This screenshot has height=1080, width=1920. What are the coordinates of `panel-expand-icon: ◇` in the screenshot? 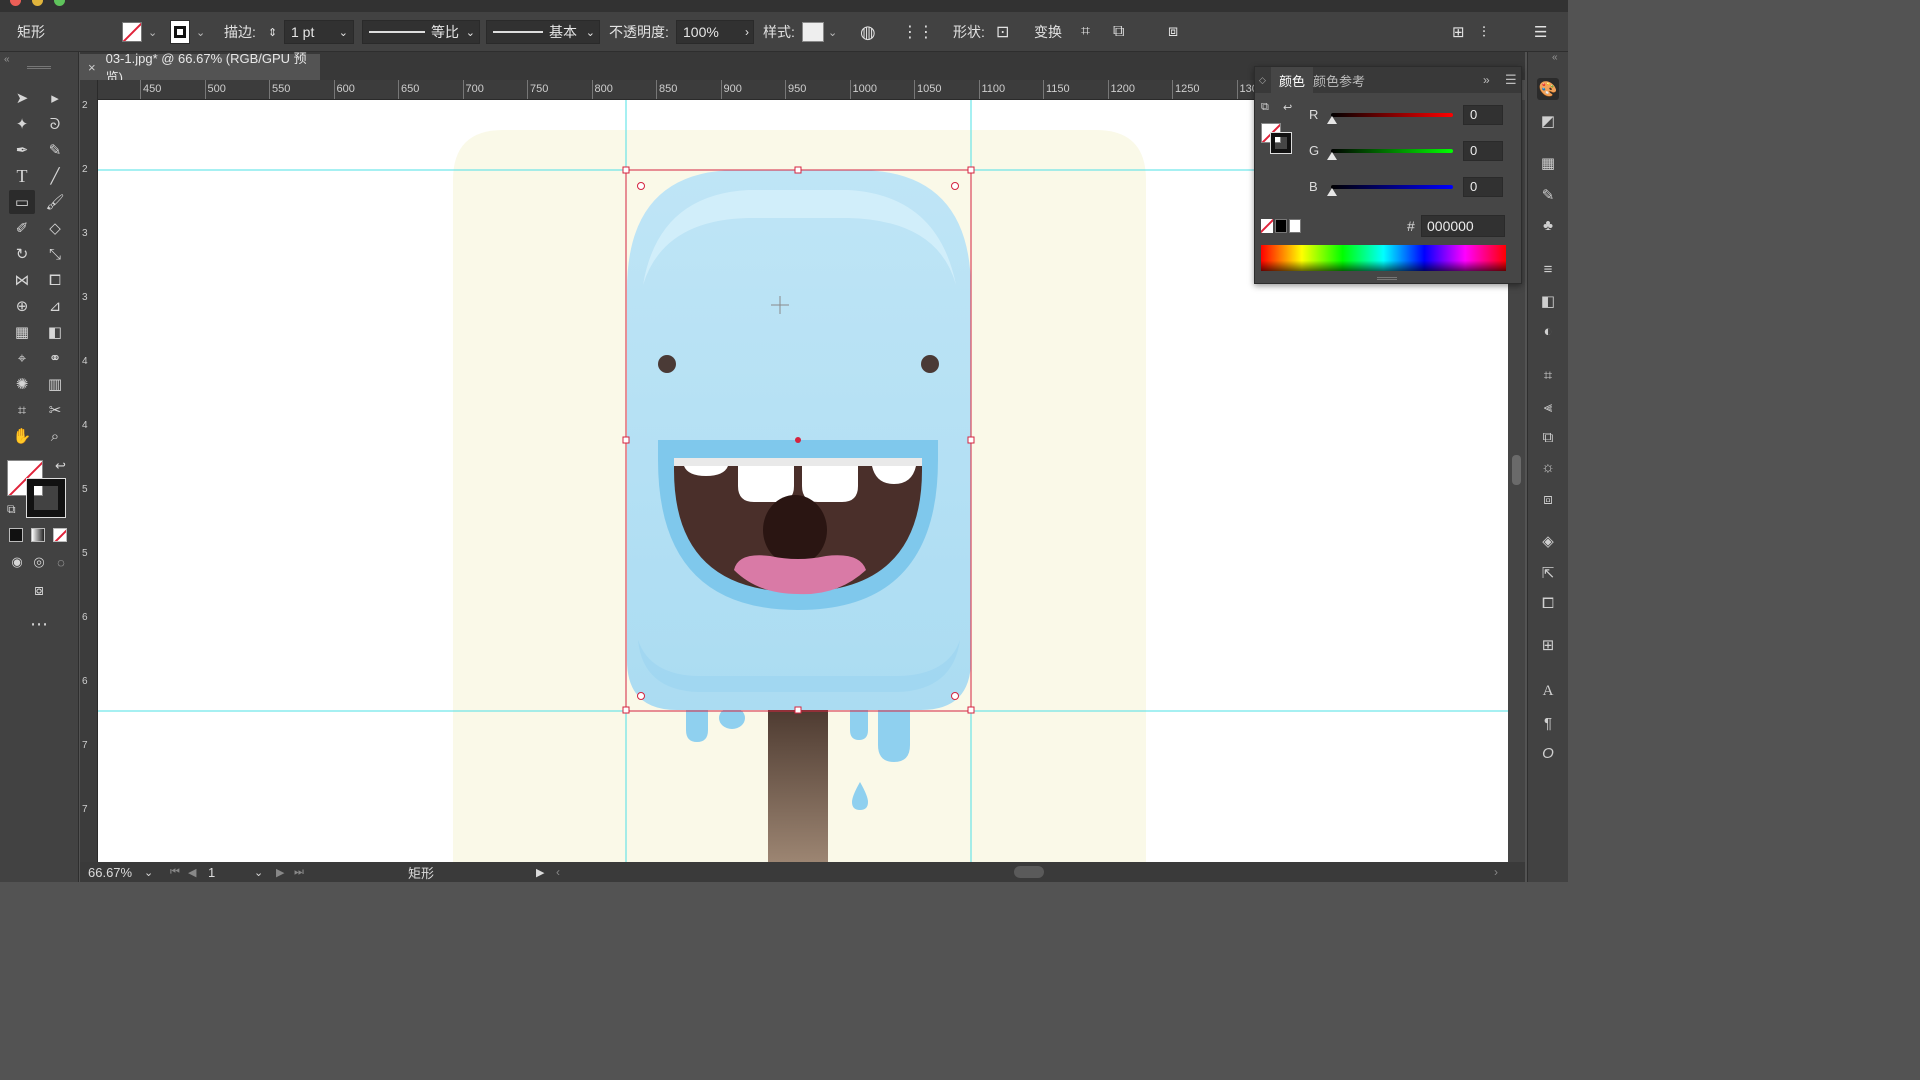 It's located at (1262, 80).